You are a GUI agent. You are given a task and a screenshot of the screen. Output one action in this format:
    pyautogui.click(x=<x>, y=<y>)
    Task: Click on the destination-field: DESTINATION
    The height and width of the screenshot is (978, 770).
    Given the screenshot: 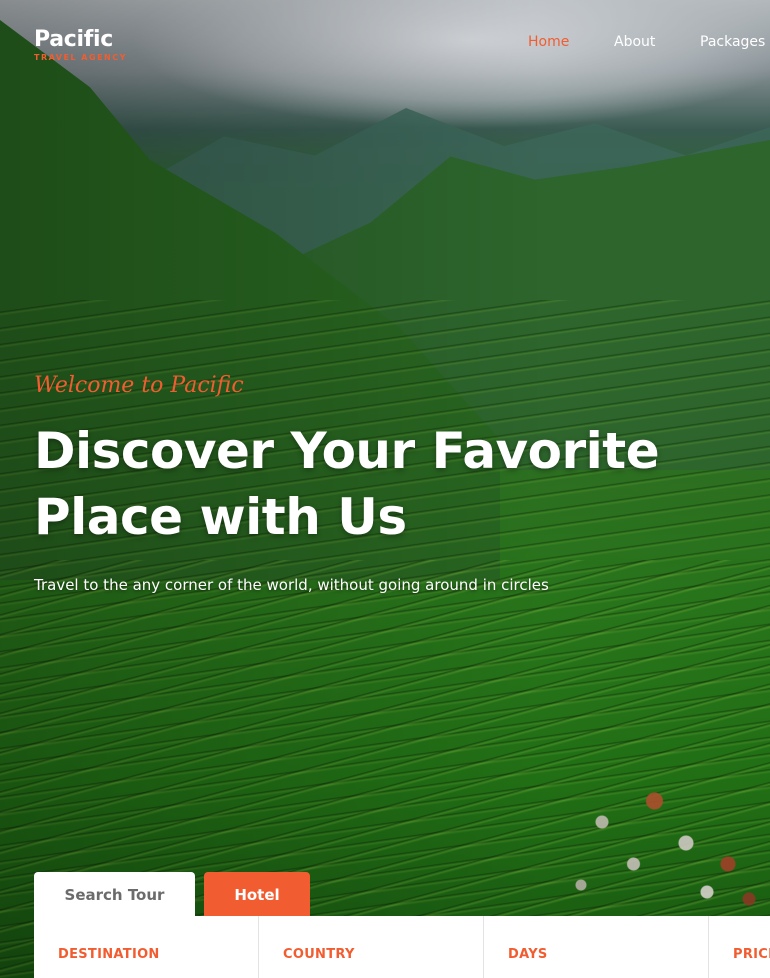 What is the action you would take?
    pyautogui.click(x=146, y=947)
    